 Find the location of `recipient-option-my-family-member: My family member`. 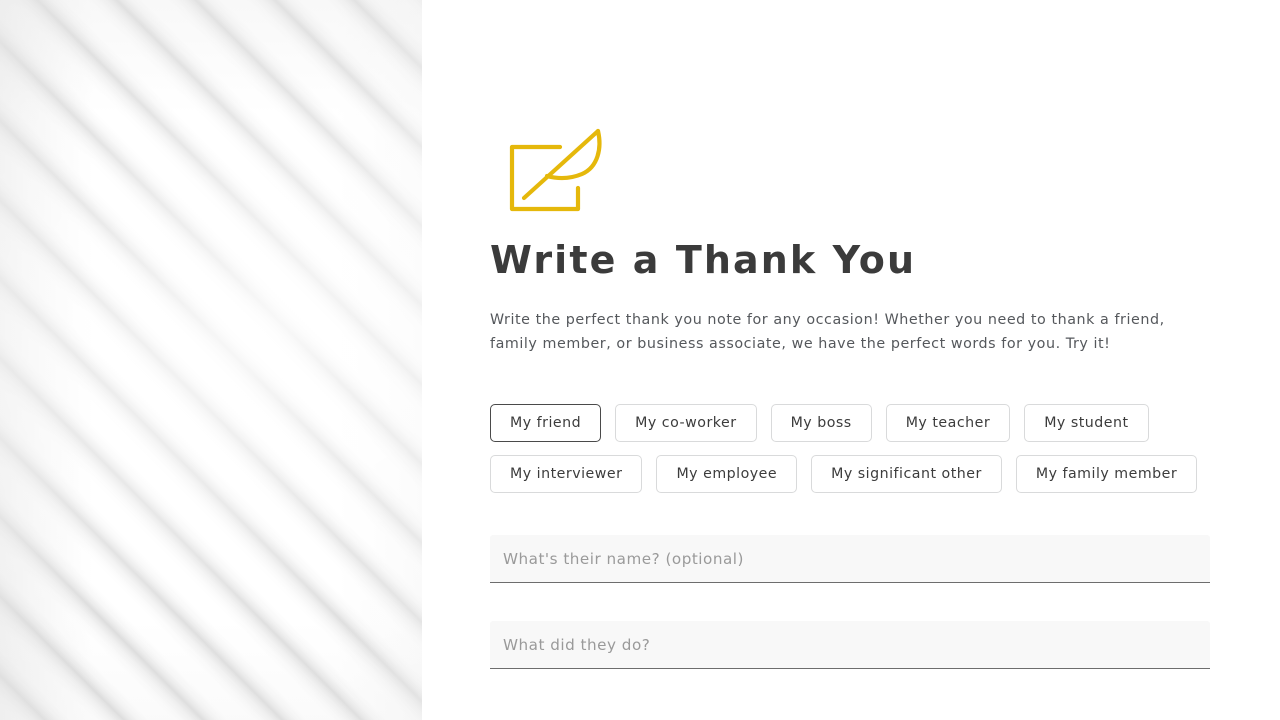

recipient-option-my-family-member: My family member is located at coordinates (1106, 474).